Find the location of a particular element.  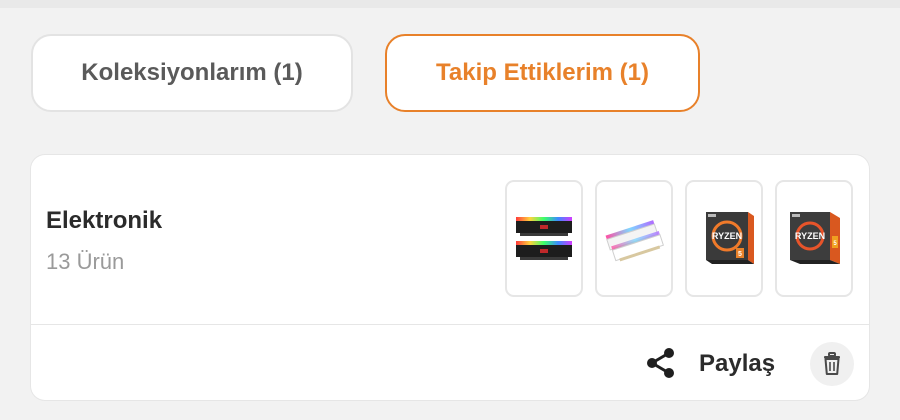

collection-count: 13 Ürün is located at coordinates (85, 261).